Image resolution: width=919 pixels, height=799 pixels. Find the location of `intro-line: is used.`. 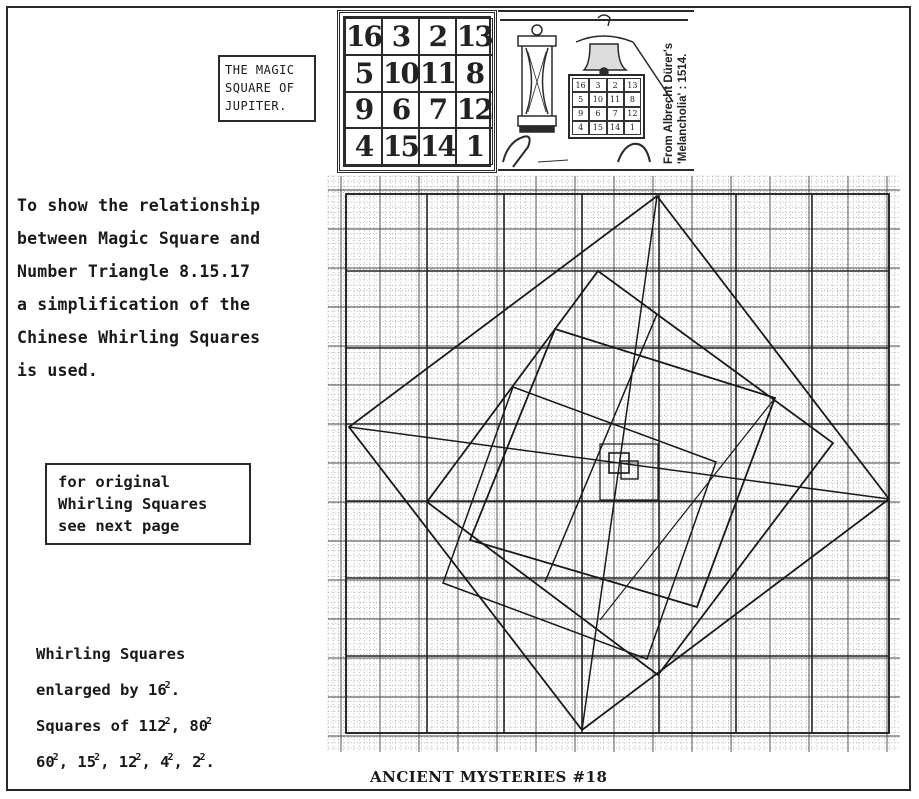

intro-line: is used. is located at coordinates (58, 370).